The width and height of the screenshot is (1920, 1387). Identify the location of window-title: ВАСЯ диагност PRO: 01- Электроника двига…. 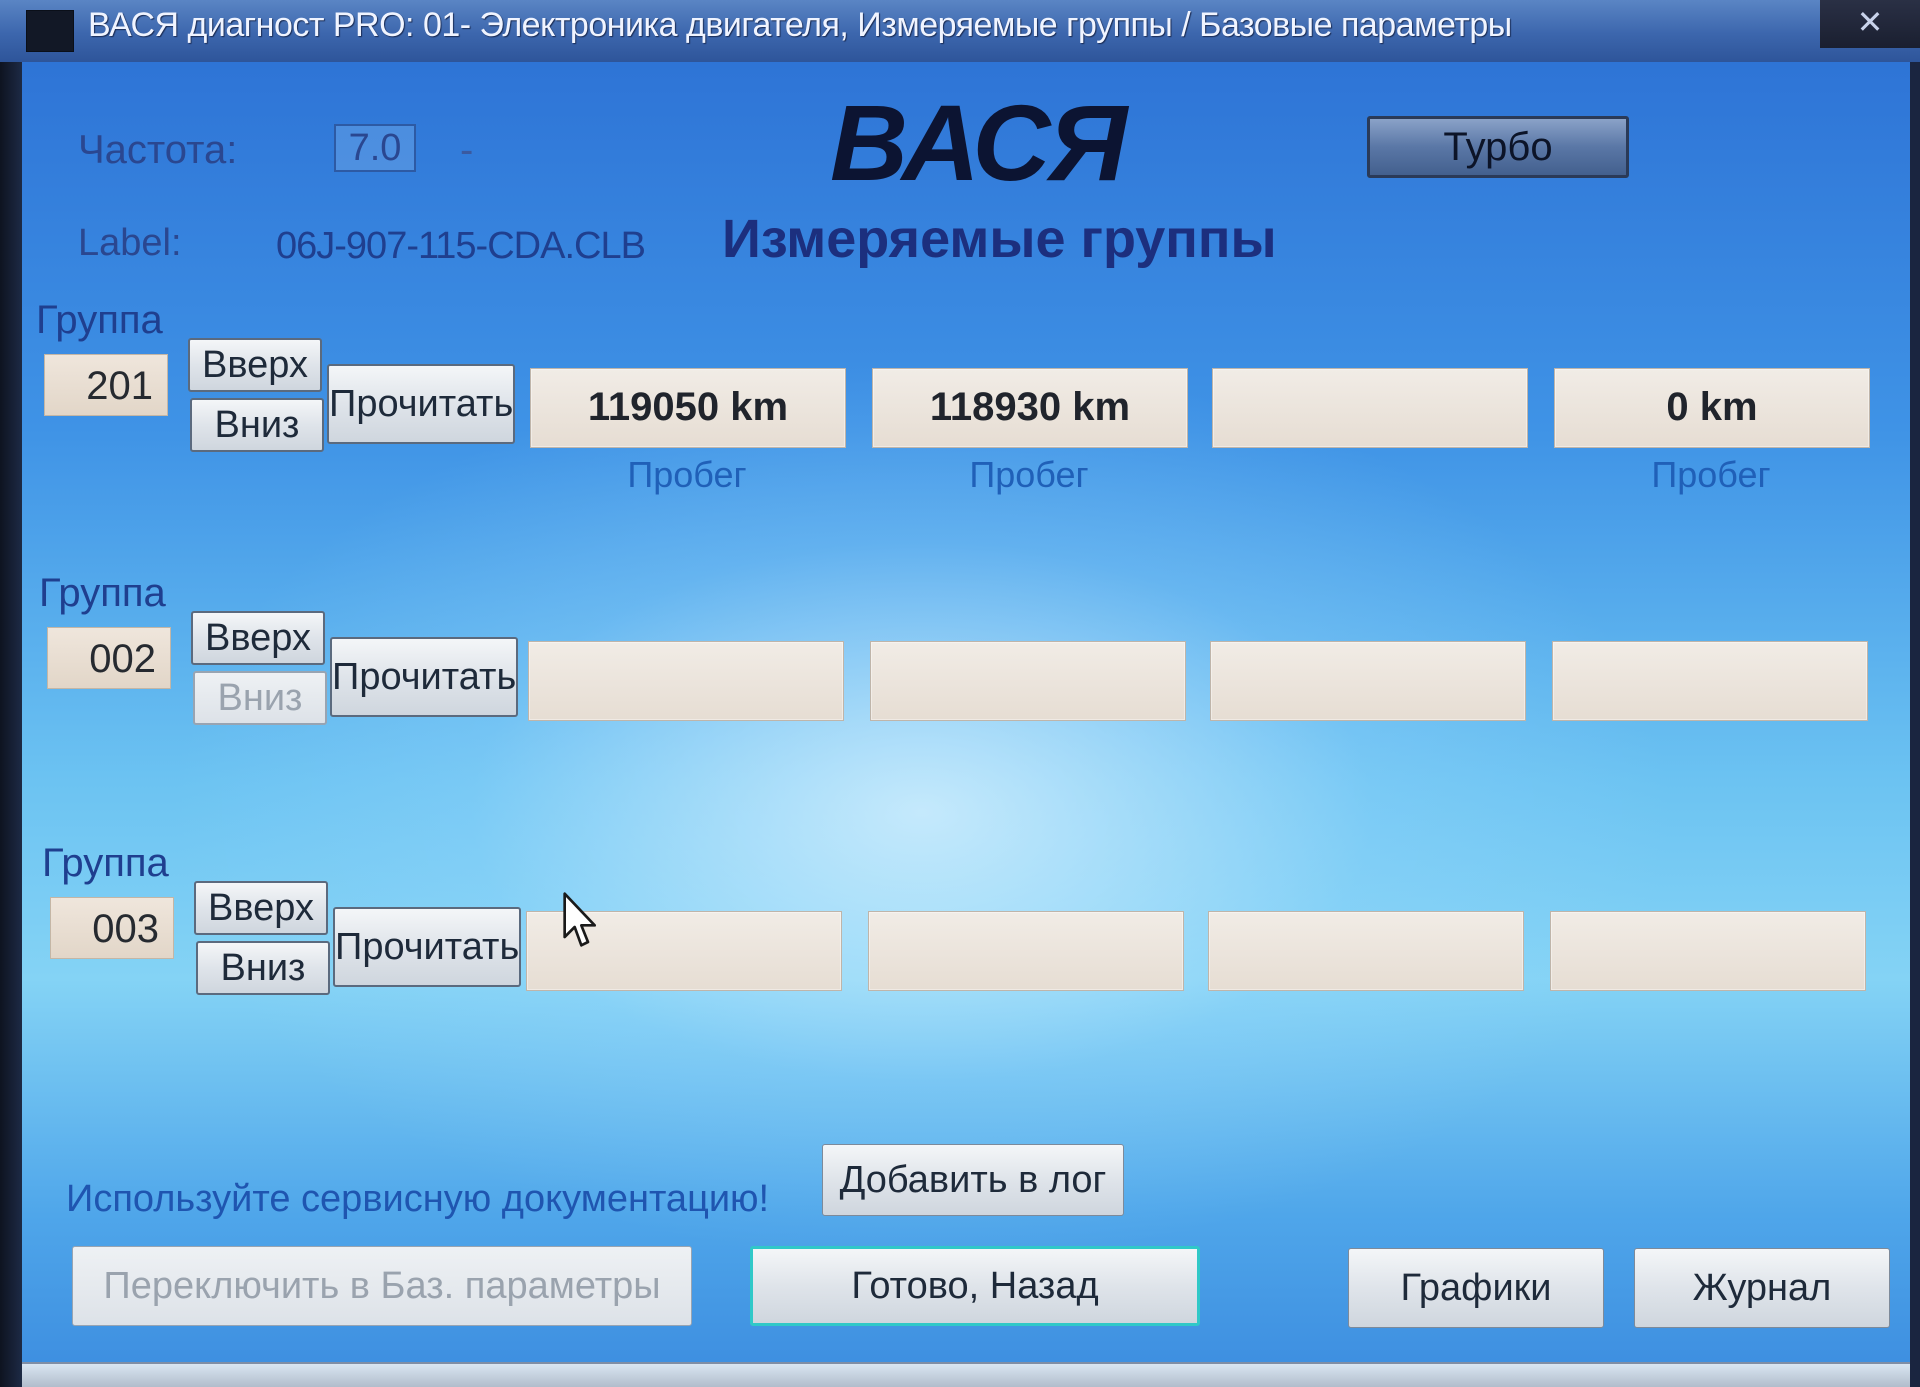
(800, 25).